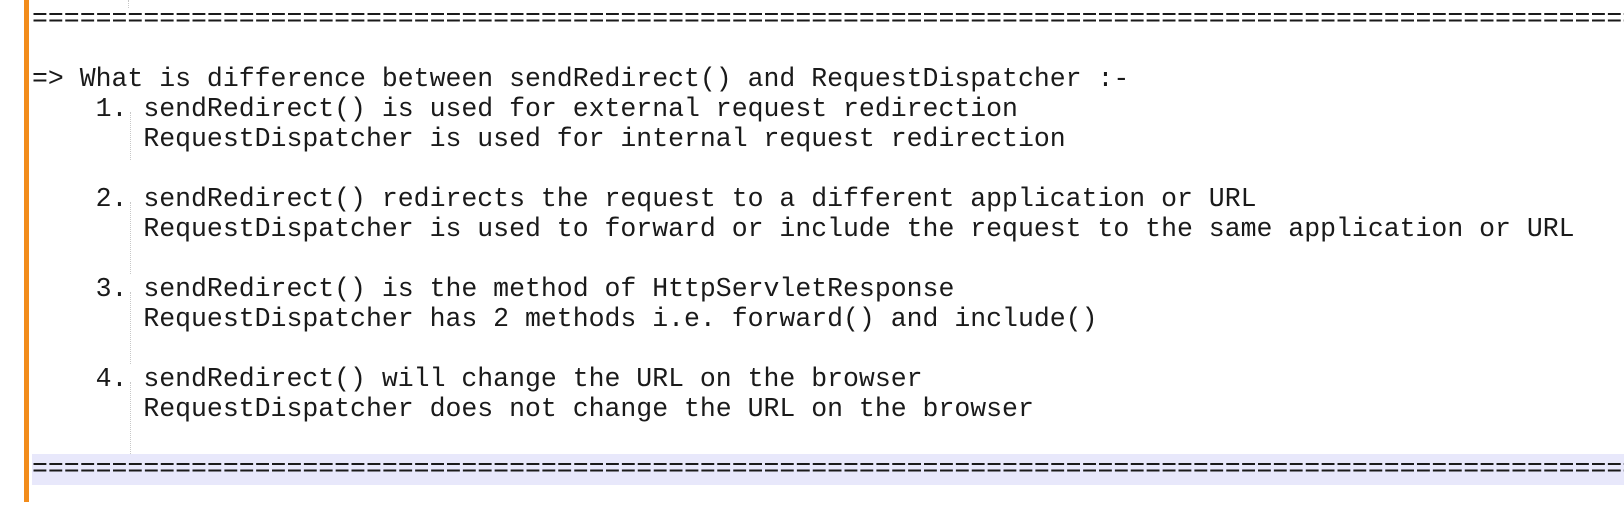  What do you see at coordinates (12, 266) in the screenshot?
I see `editor-gutter` at bounding box center [12, 266].